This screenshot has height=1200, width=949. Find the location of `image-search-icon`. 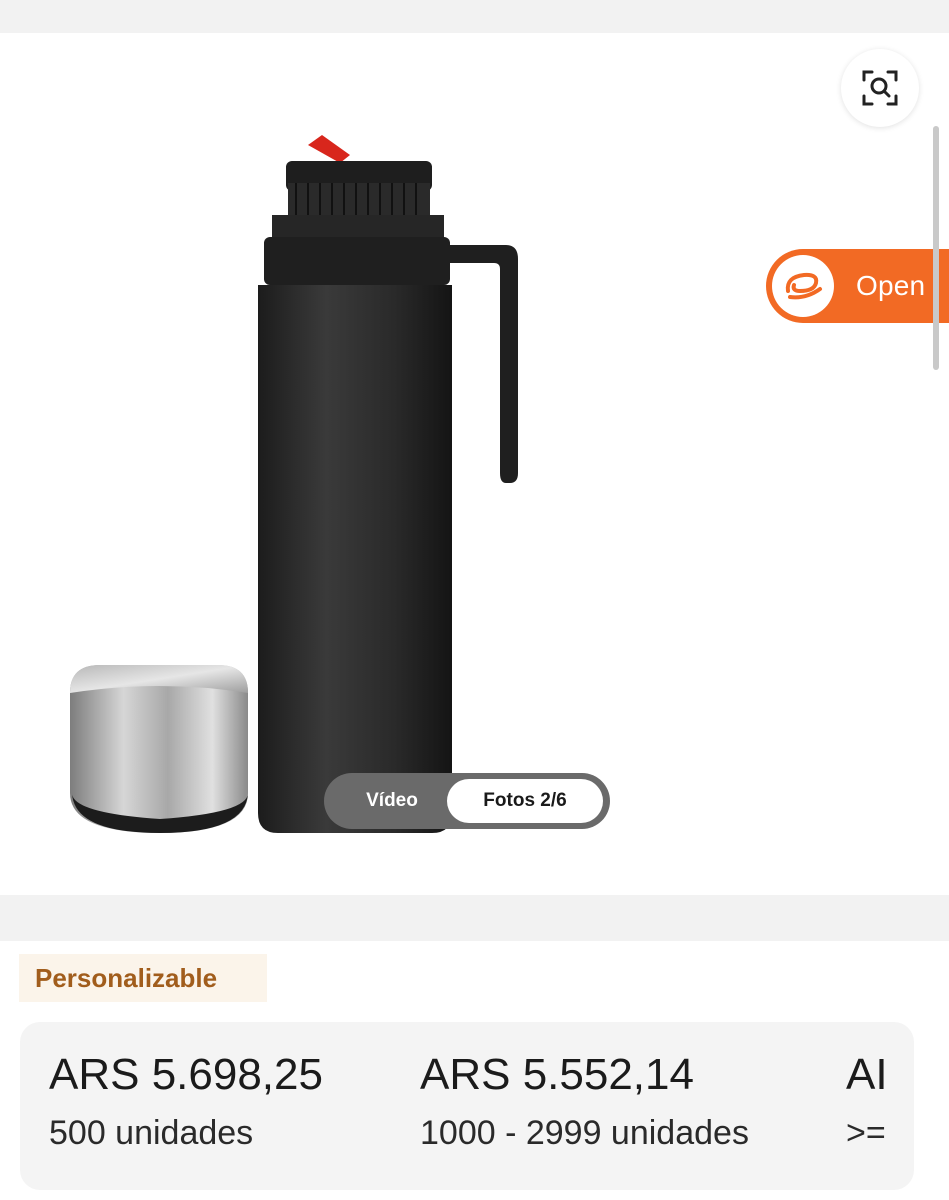

image-search-icon is located at coordinates (880, 88).